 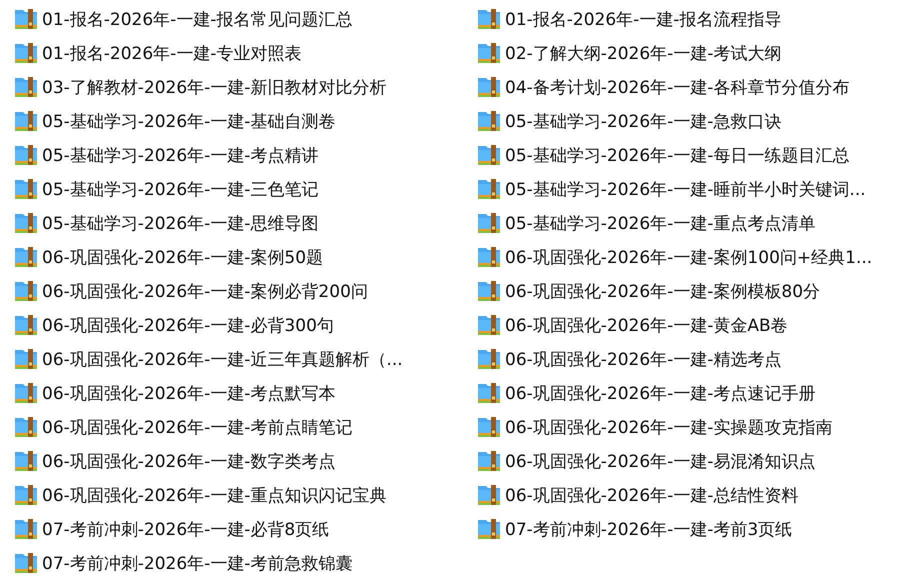 I want to click on archive-file: 06-巩固强化-2026年-一建-案例模板80分, so click(x=691, y=291).